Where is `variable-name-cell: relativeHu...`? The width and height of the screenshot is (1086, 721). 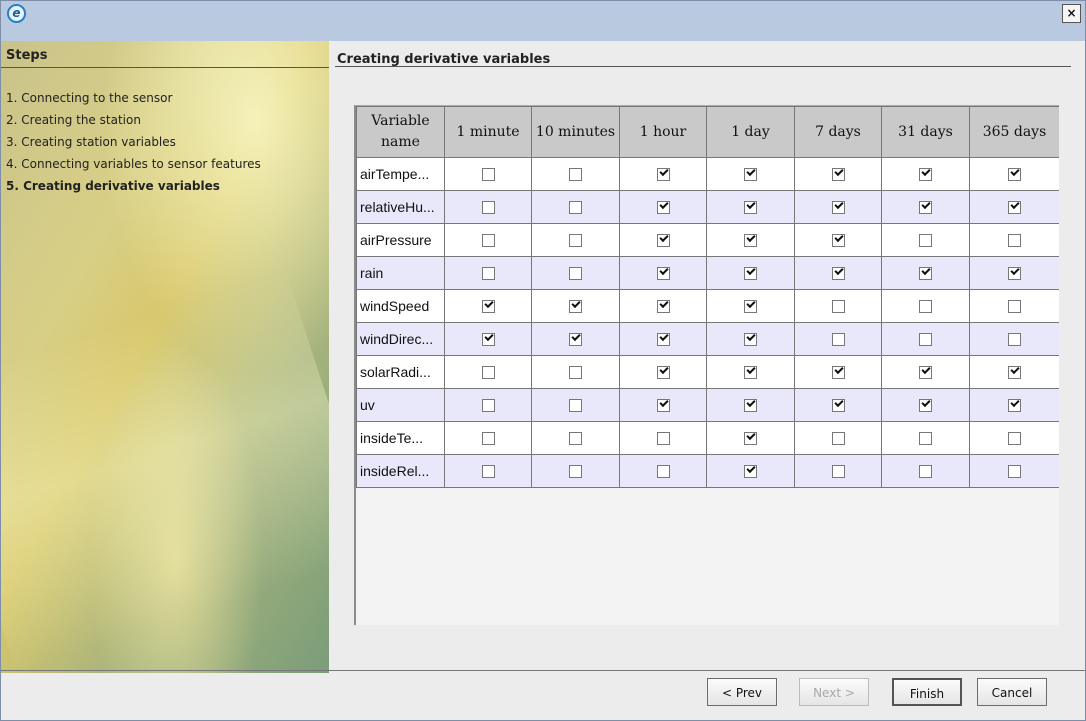 variable-name-cell: relativeHu... is located at coordinates (400, 207).